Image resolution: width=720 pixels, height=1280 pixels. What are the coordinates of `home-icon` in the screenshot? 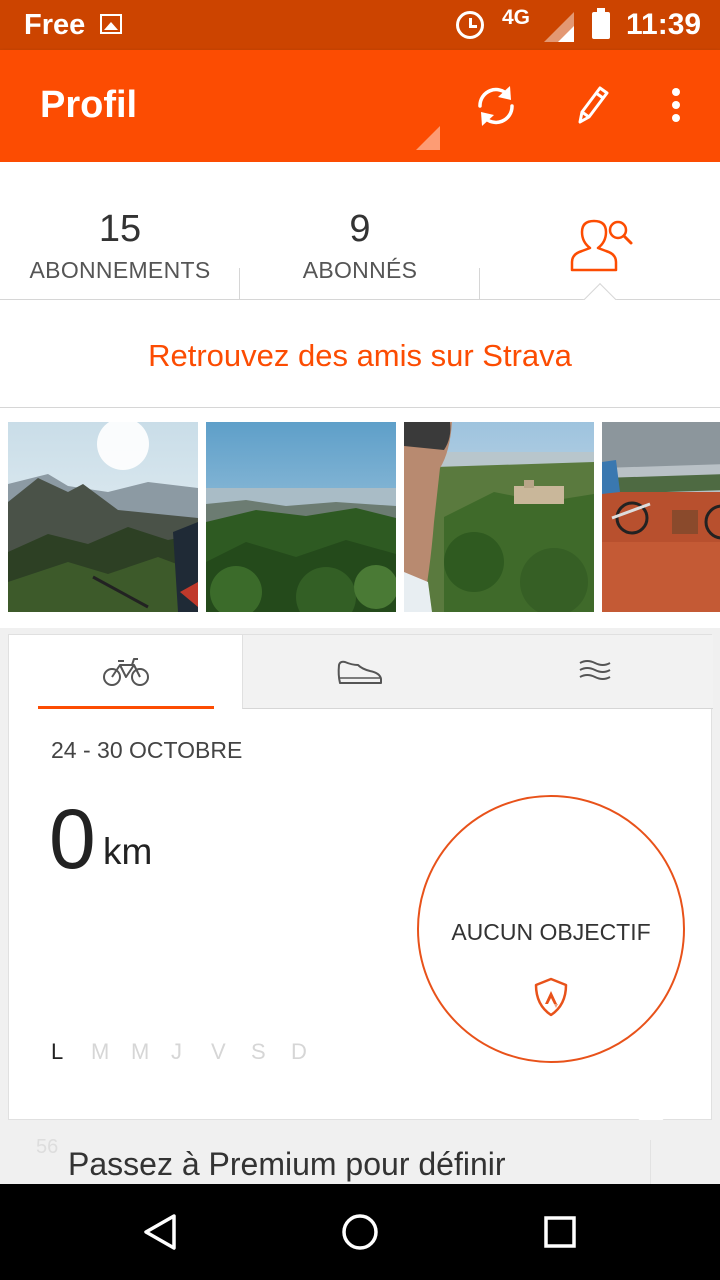 It's located at (360, 1232).